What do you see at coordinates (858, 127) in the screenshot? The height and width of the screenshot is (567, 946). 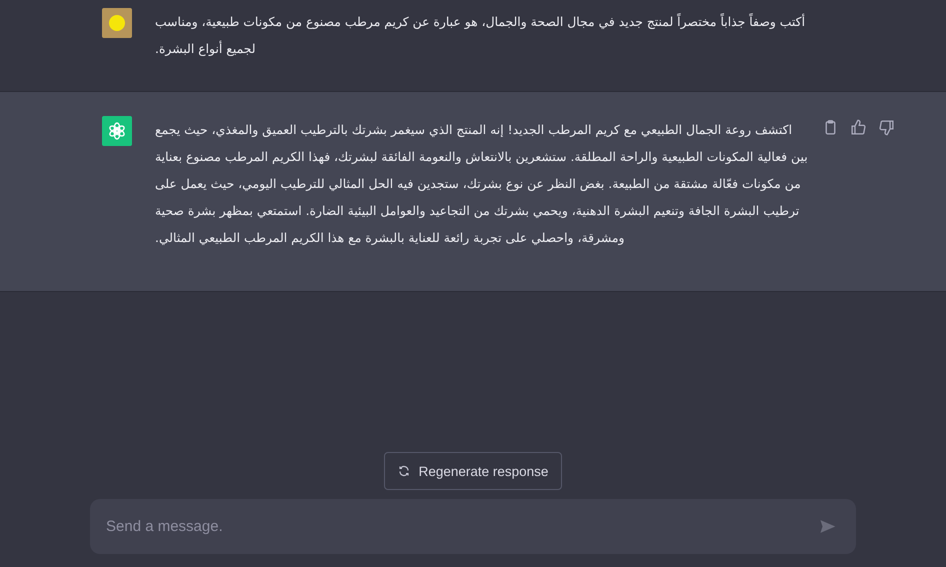 I see `thumbs-up-icon` at bounding box center [858, 127].